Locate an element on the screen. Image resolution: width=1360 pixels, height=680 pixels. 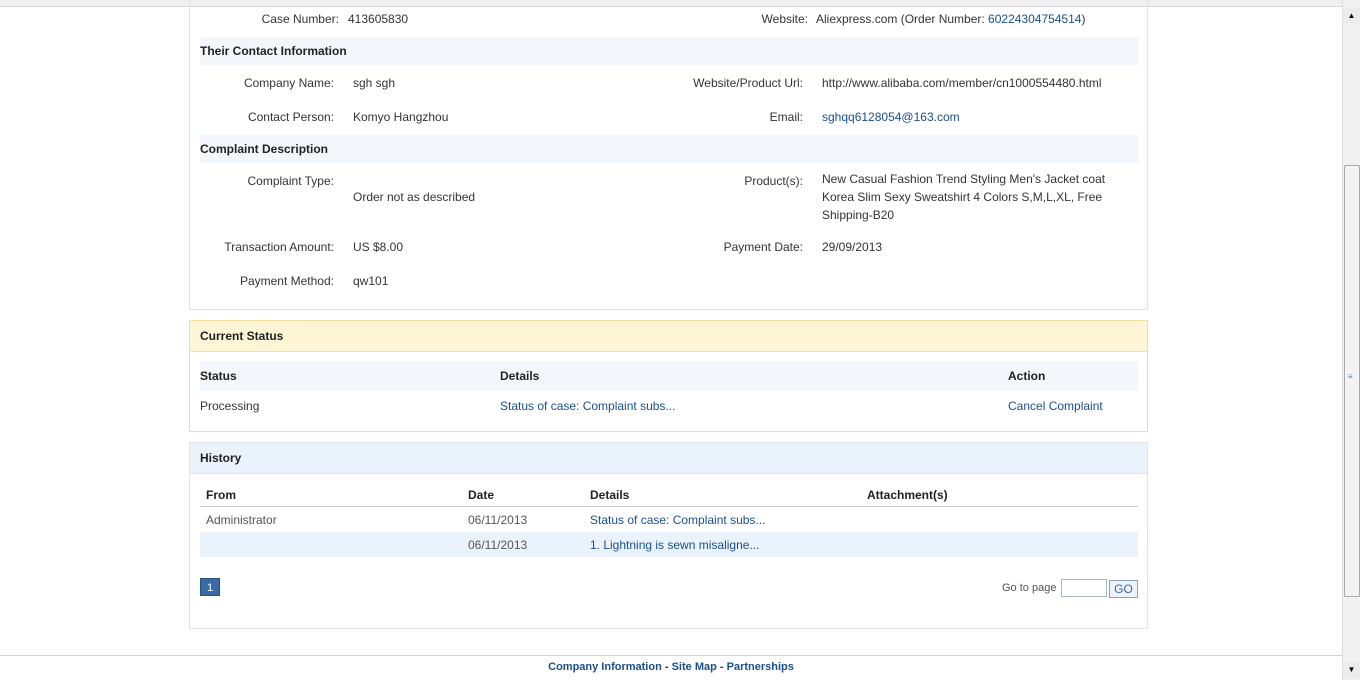
transaction-amount-label: Transaction Amount: is located at coordinates (279, 247).